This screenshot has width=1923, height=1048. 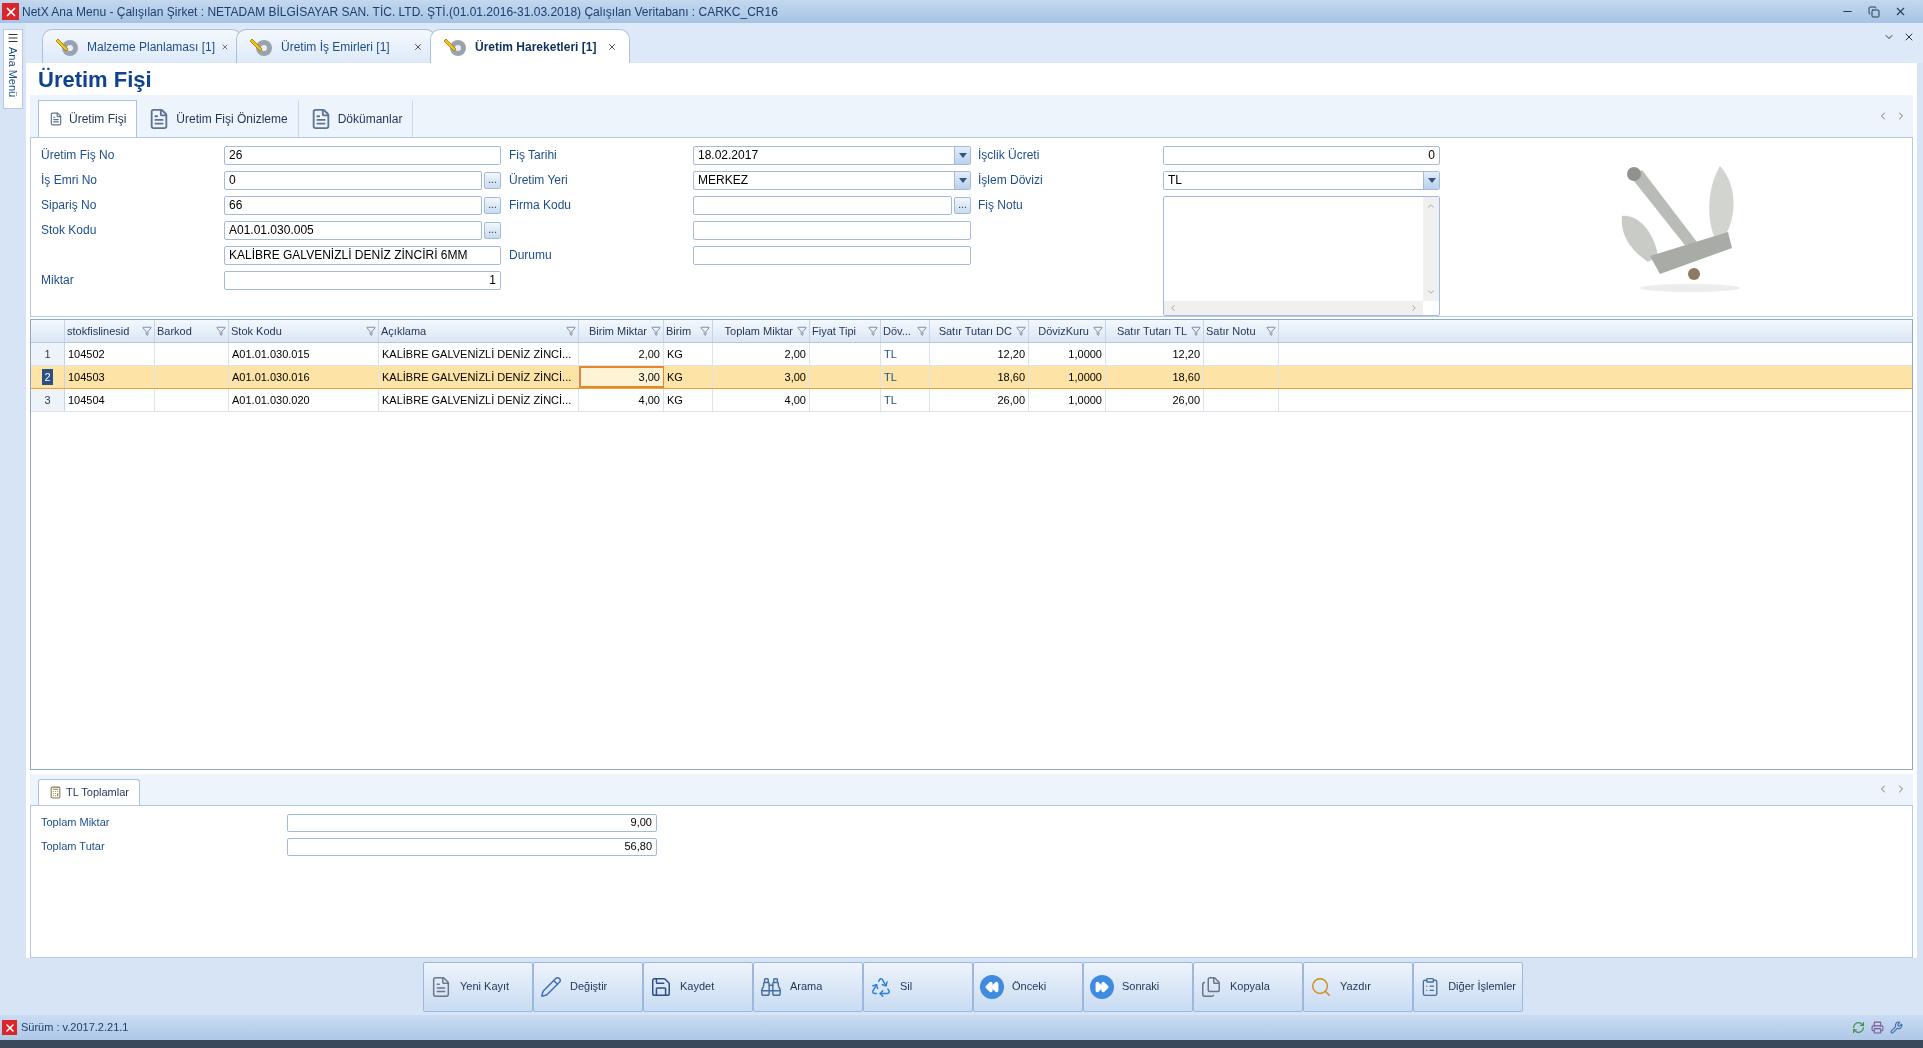 I want to click on restore-icon, so click(x=1874, y=11).